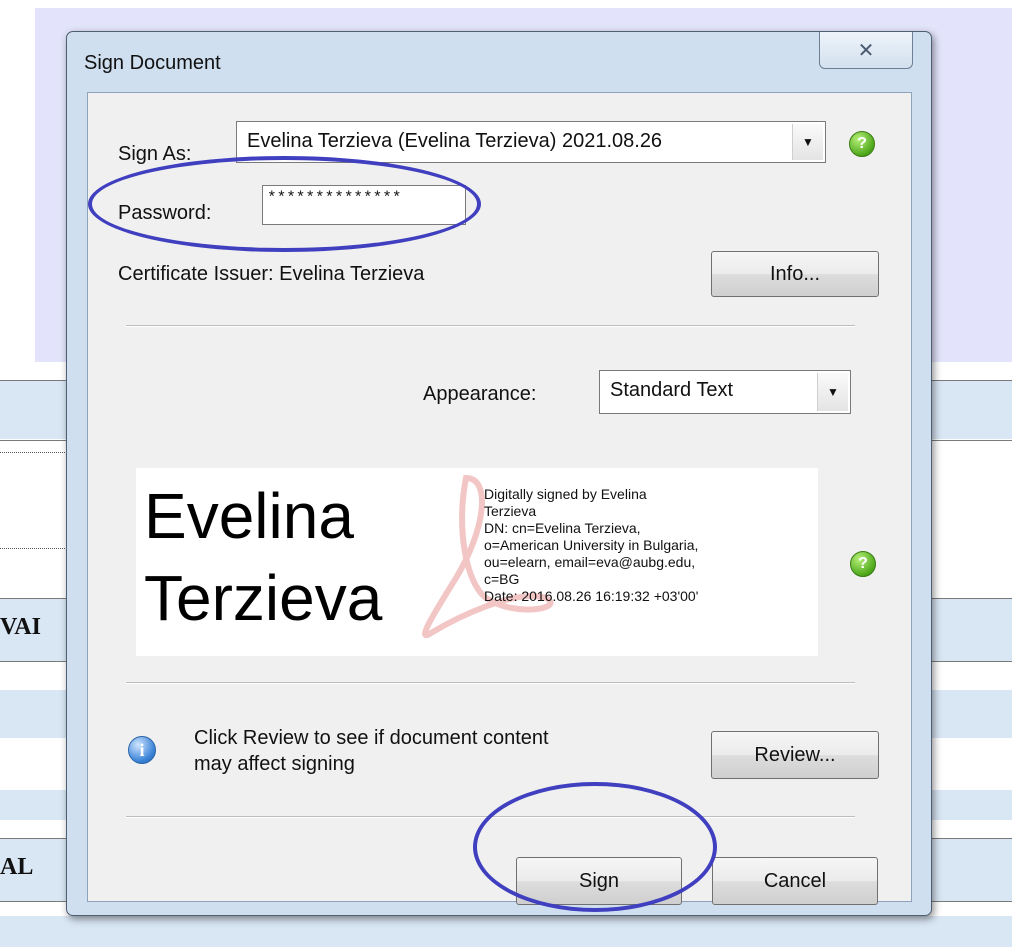  What do you see at coordinates (20, 627) in the screenshot?
I see `background-text-fragment: VAI` at bounding box center [20, 627].